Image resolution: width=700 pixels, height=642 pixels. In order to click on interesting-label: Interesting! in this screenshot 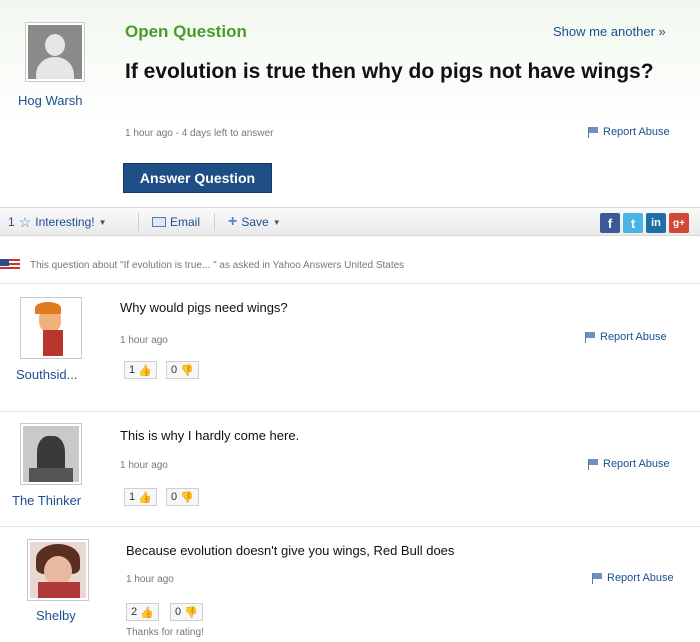, I will do `click(65, 222)`.